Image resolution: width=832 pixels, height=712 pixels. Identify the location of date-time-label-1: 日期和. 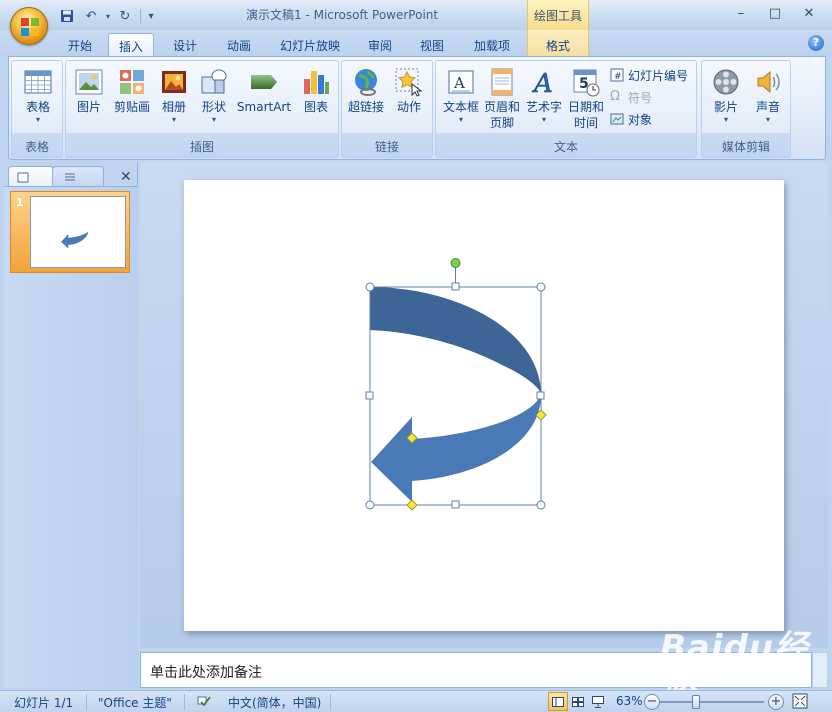
(585, 107).